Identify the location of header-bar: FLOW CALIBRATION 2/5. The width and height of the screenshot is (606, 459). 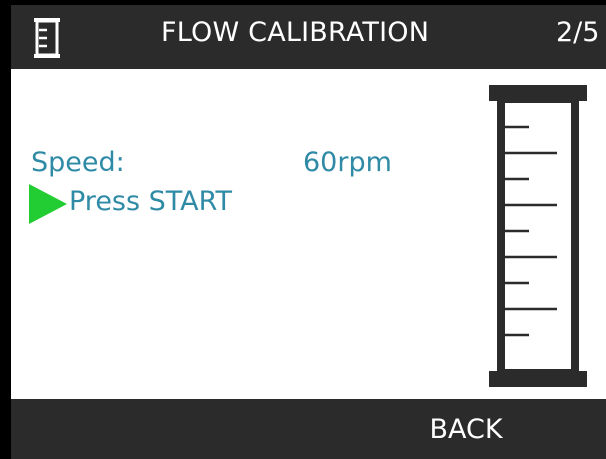
(308, 37).